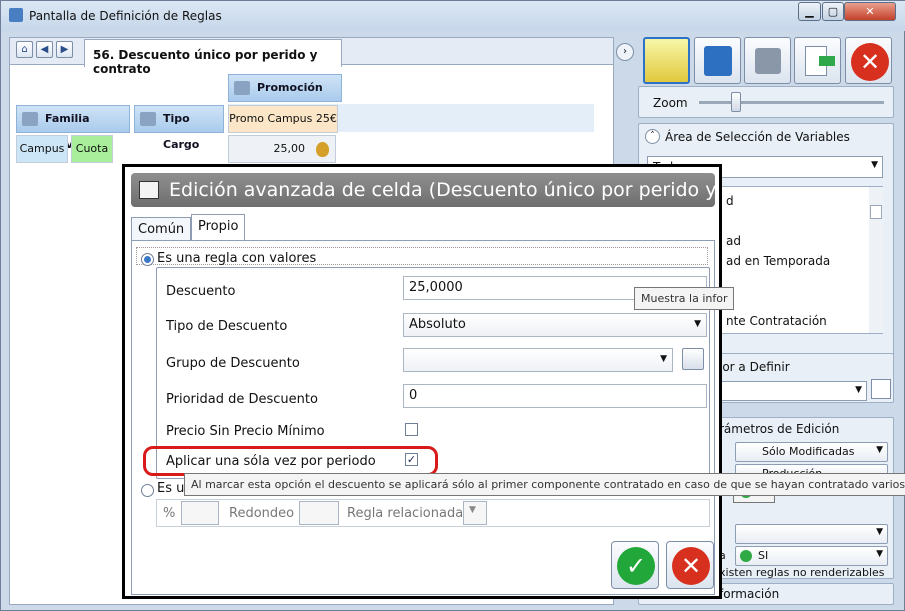 The height and width of the screenshot is (611, 905). I want to click on rule-values-label: Es una regla con valores, so click(237, 258).